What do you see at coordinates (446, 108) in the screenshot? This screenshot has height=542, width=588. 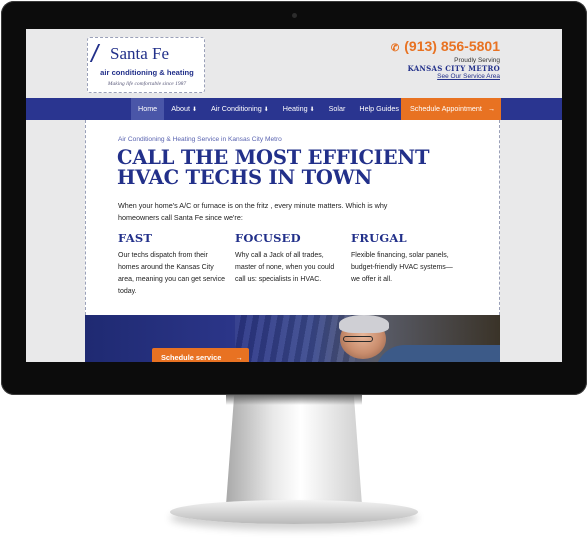 I see `cta-label: Schedule Appointment` at bounding box center [446, 108].